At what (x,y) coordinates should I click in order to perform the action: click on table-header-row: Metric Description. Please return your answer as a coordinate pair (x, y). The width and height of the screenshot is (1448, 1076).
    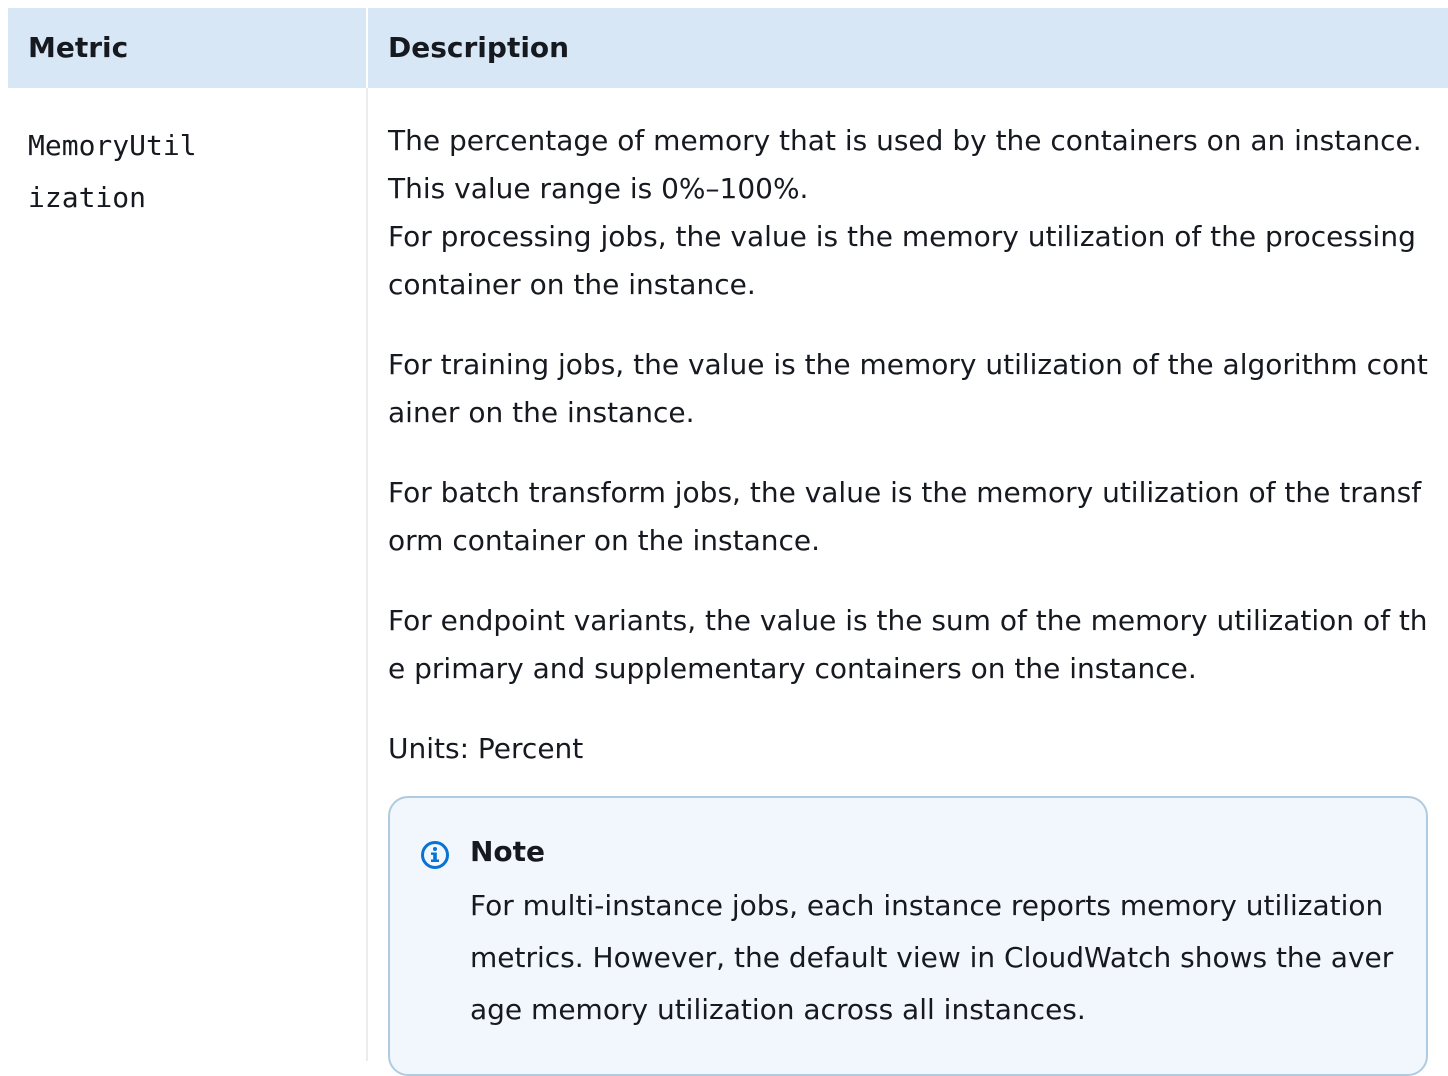
    Looking at the image, I should click on (728, 48).